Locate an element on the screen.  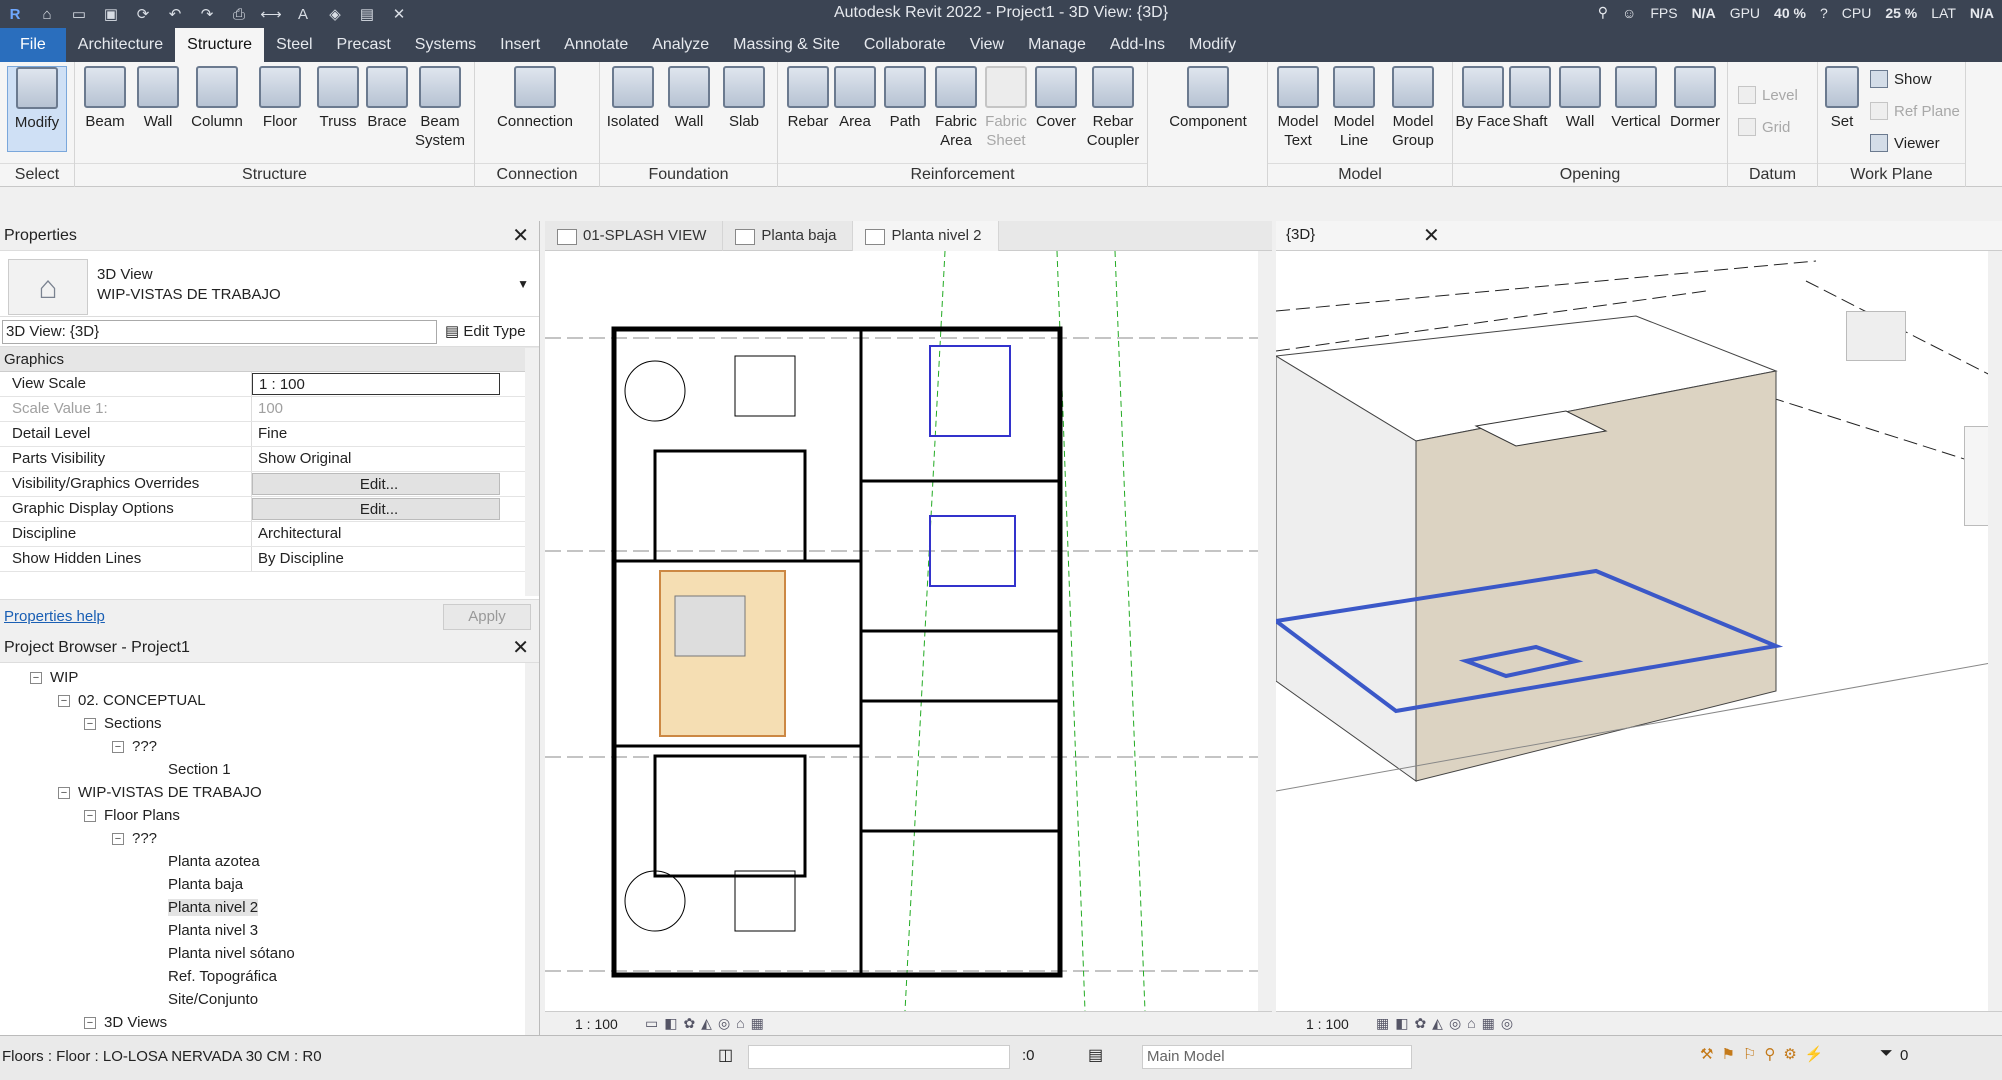
tab-insert: Insert is located at coordinates (520, 45).